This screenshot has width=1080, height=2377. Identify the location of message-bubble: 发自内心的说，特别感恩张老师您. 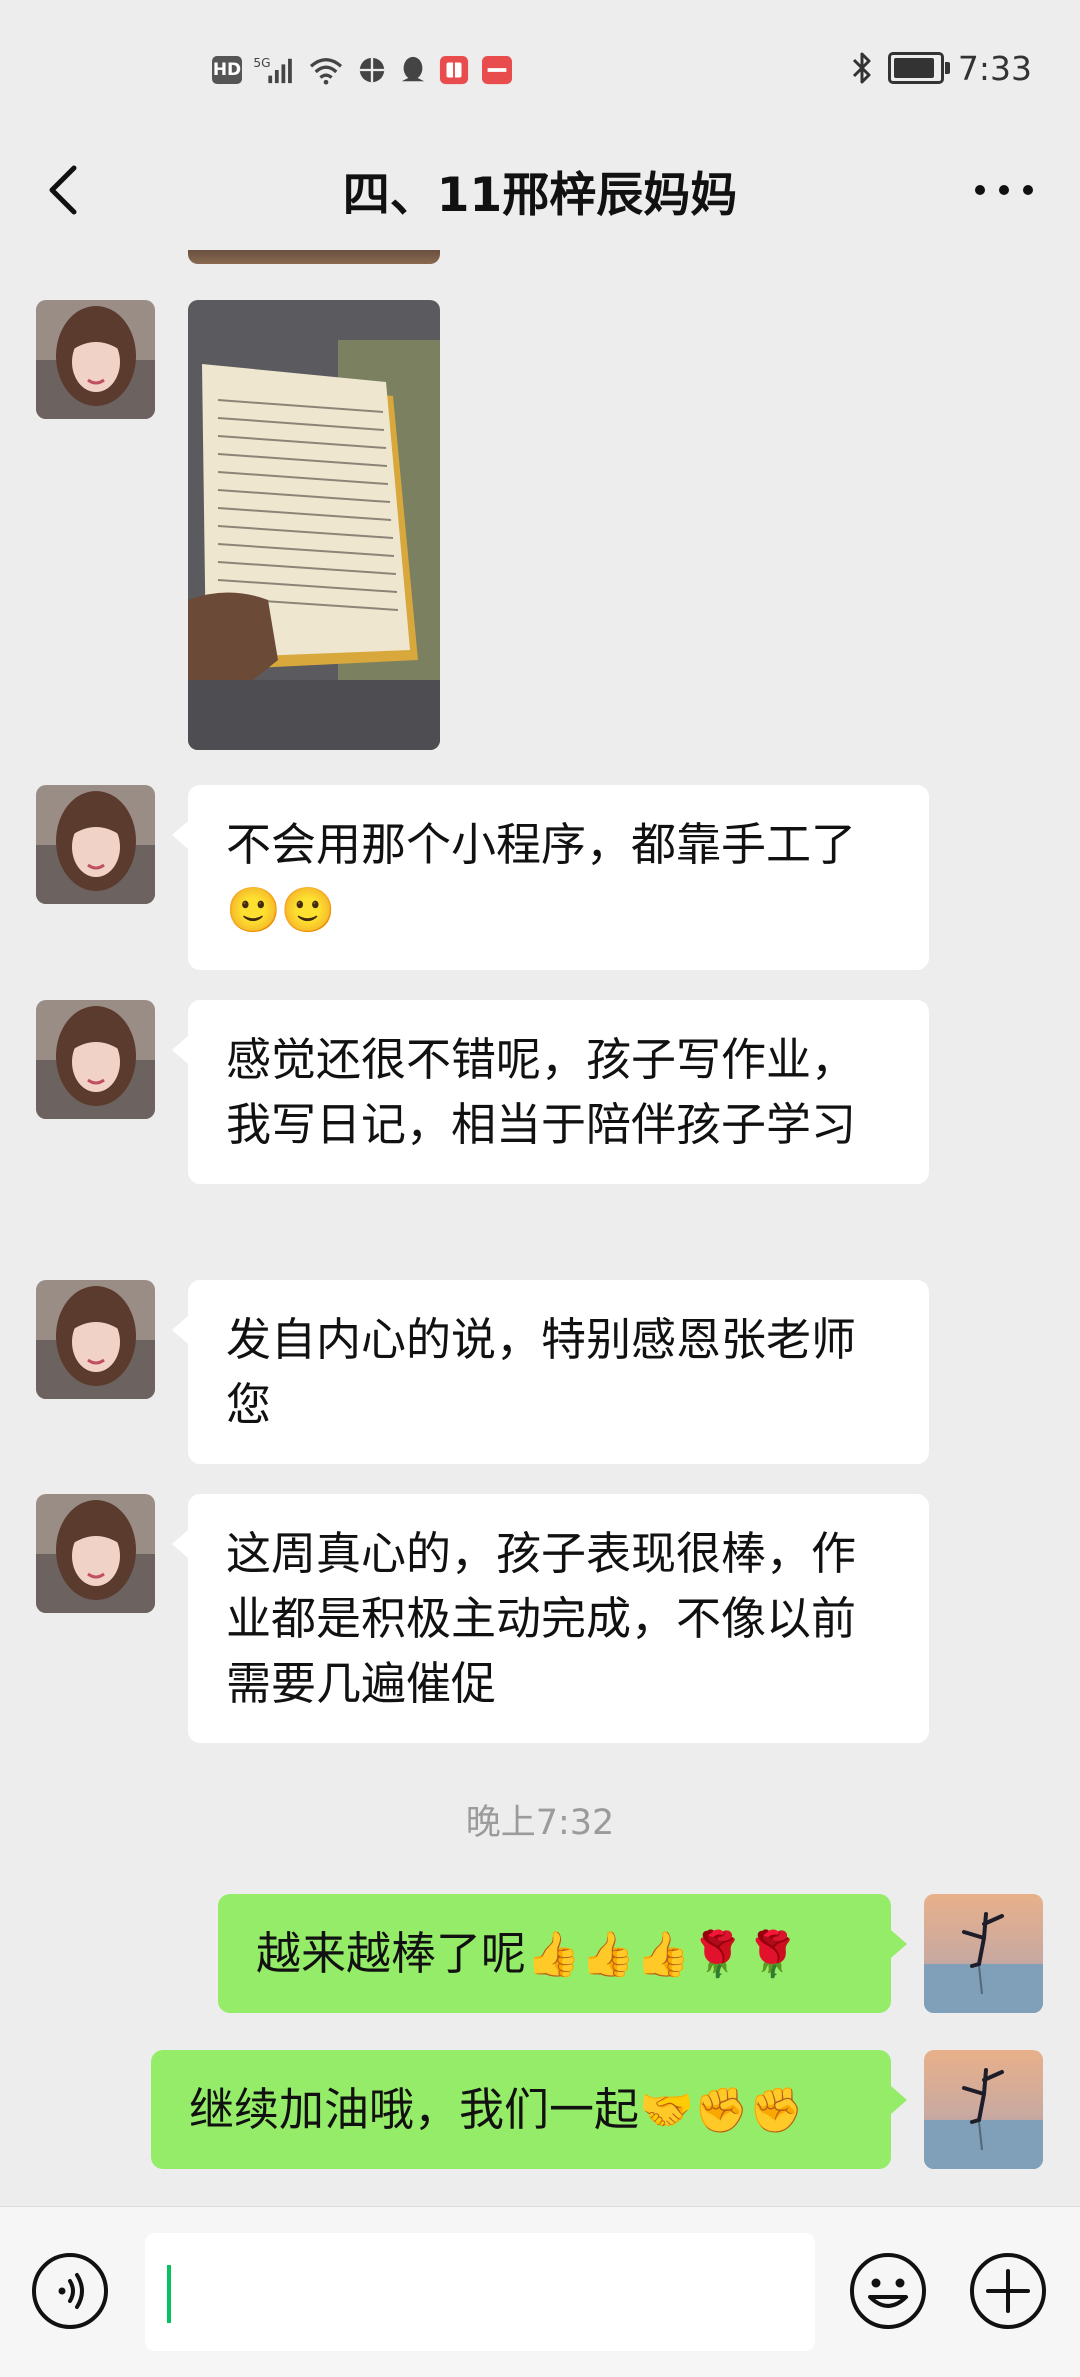
(550, 1372).